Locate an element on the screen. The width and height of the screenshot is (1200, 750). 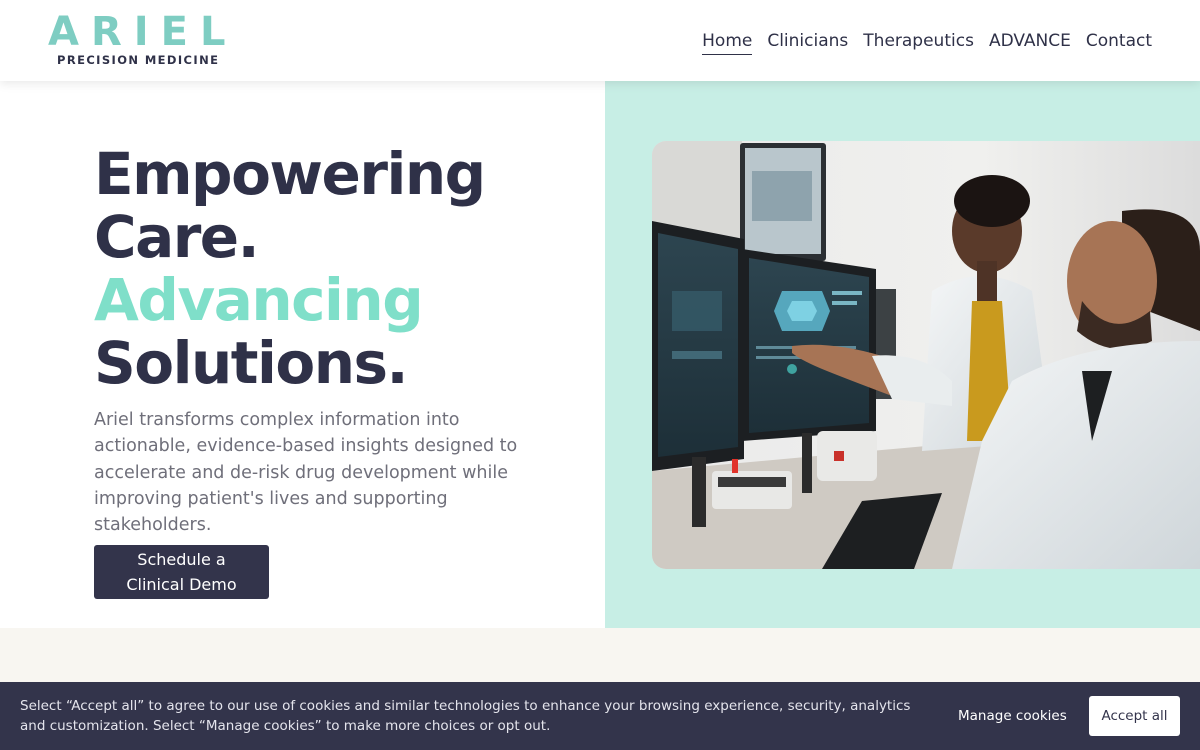
nav-contact: Contact is located at coordinates (1119, 42).